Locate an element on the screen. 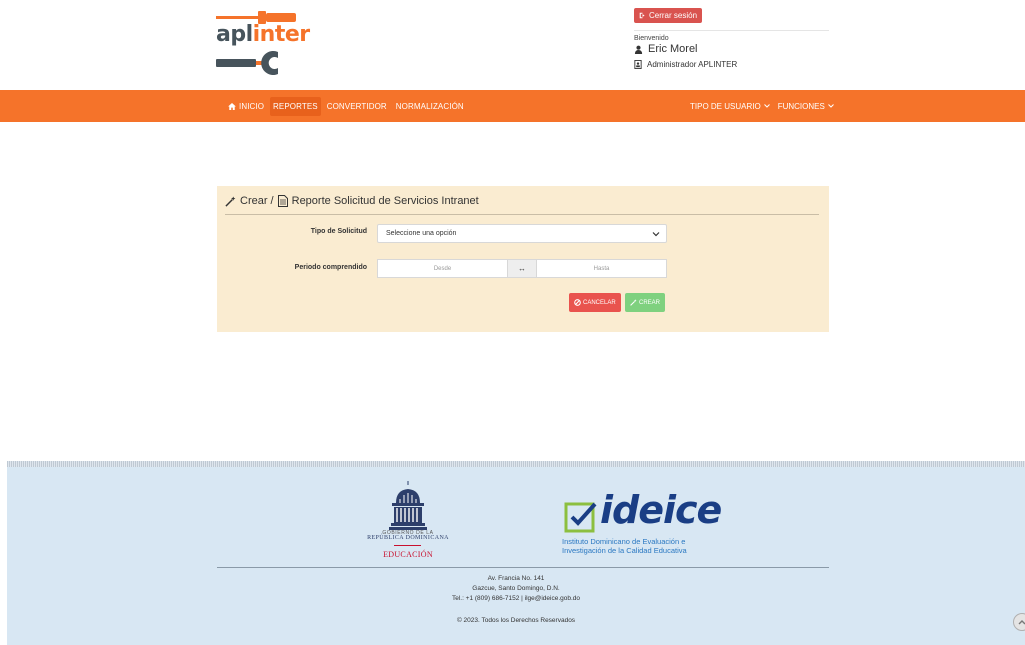 This screenshot has height=645, width=1025. logout-button: Cerrar sesión is located at coordinates (668, 15).